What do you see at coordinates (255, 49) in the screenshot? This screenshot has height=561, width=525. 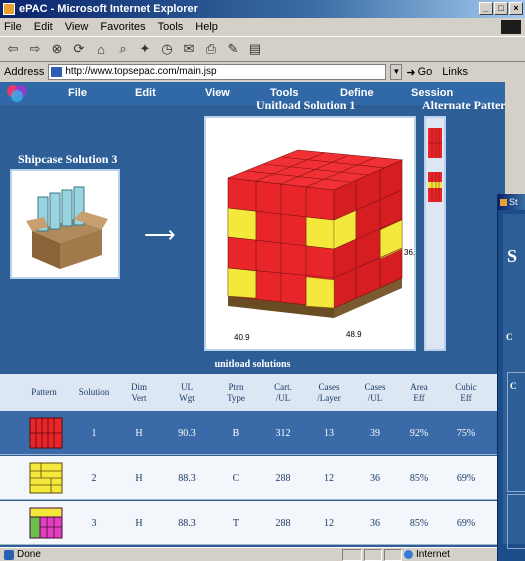 I see `discuss-icon: ▤` at bounding box center [255, 49].